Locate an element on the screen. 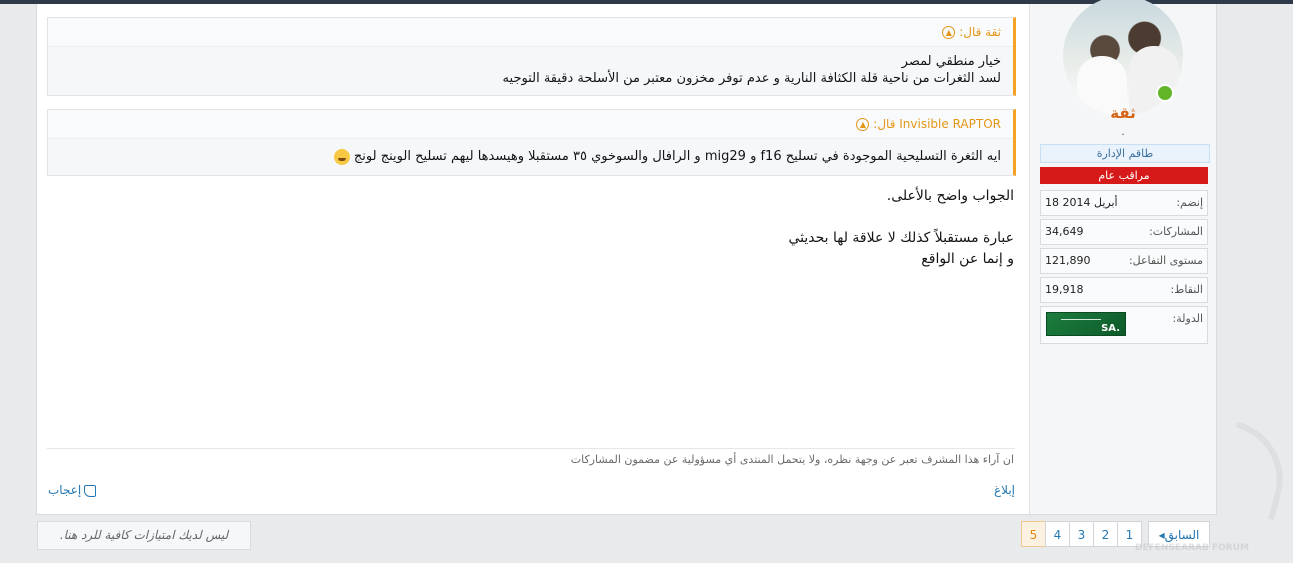 The width and height of the screenshot is (1293, 563). stat-country: الدولة: SA. is located at coordinates (1124, 325).